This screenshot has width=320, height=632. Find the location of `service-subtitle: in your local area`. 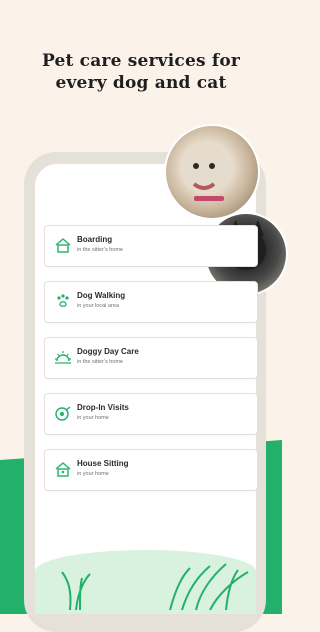

service-subtitle: in your local area is located at coordinates (98, 306).